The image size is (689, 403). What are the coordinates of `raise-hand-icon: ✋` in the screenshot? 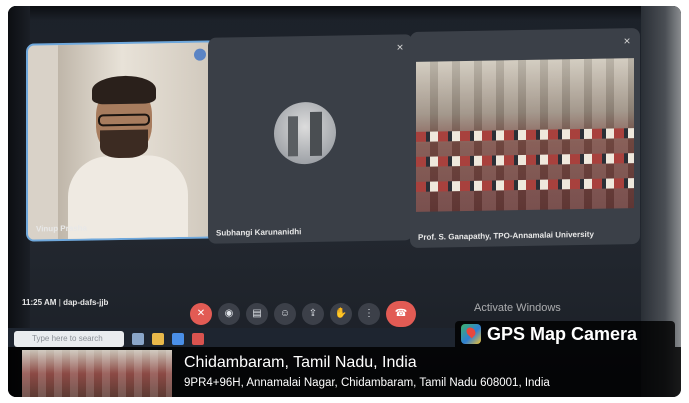 It's located at (341, 313).